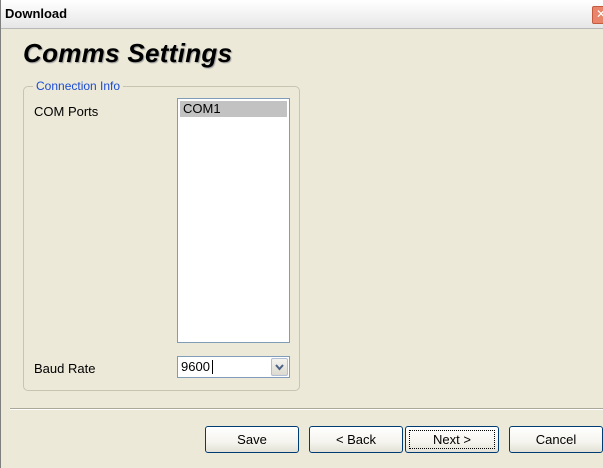 The height and width of the screenshot is (468, 603). I want to click on footer-separator, so click(306, 409).